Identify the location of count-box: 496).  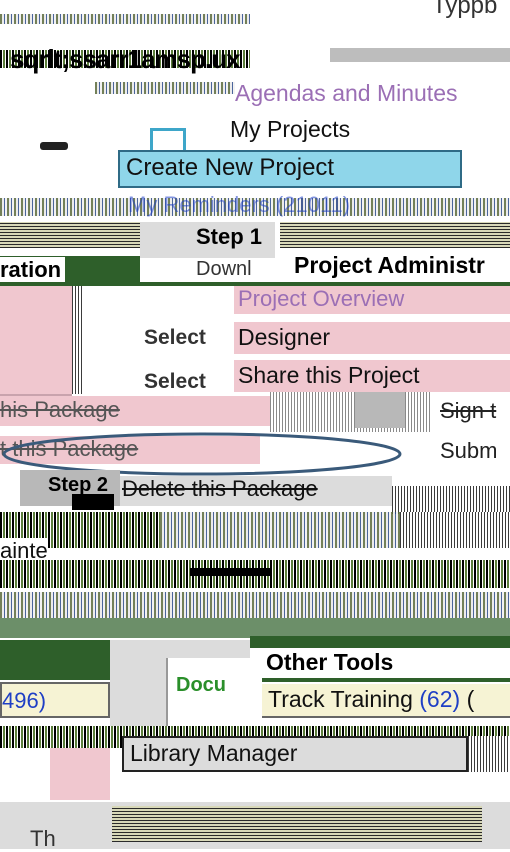
(55, 700).